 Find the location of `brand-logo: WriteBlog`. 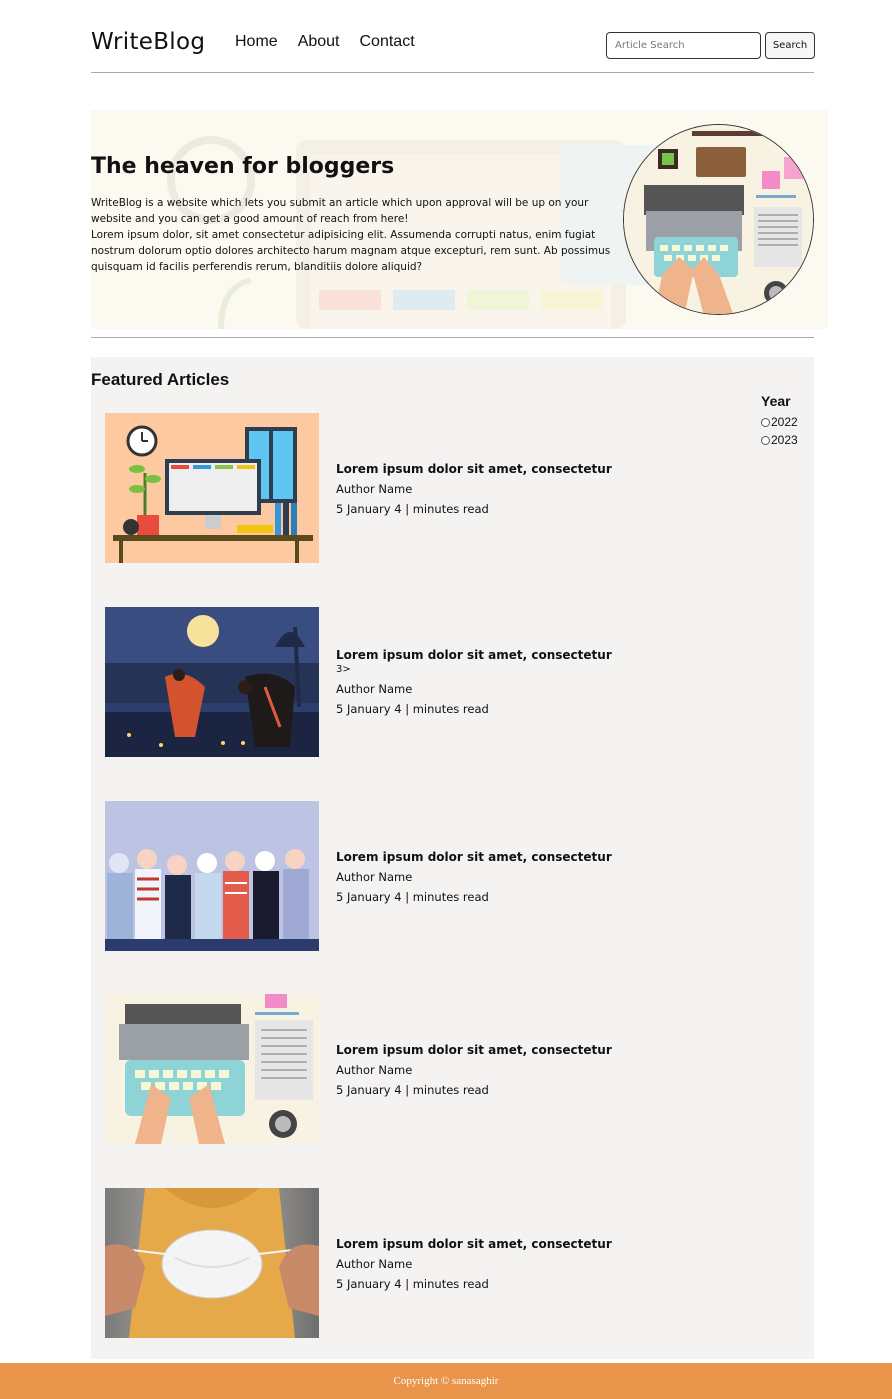

brand-logo: WriteBlog is located at coordinates (148, 42).